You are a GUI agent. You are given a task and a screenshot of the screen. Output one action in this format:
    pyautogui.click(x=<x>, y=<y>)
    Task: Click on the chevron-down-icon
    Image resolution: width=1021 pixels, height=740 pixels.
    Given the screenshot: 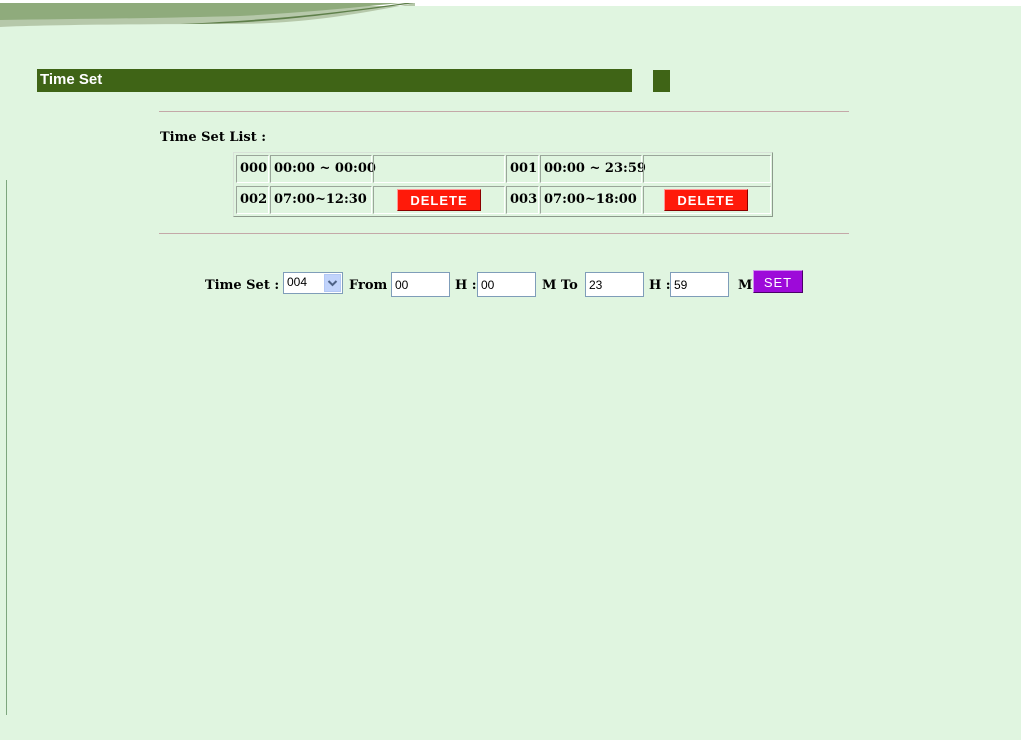 What is the action you would take?
    pyautogui.click(x=332, y=283)
    